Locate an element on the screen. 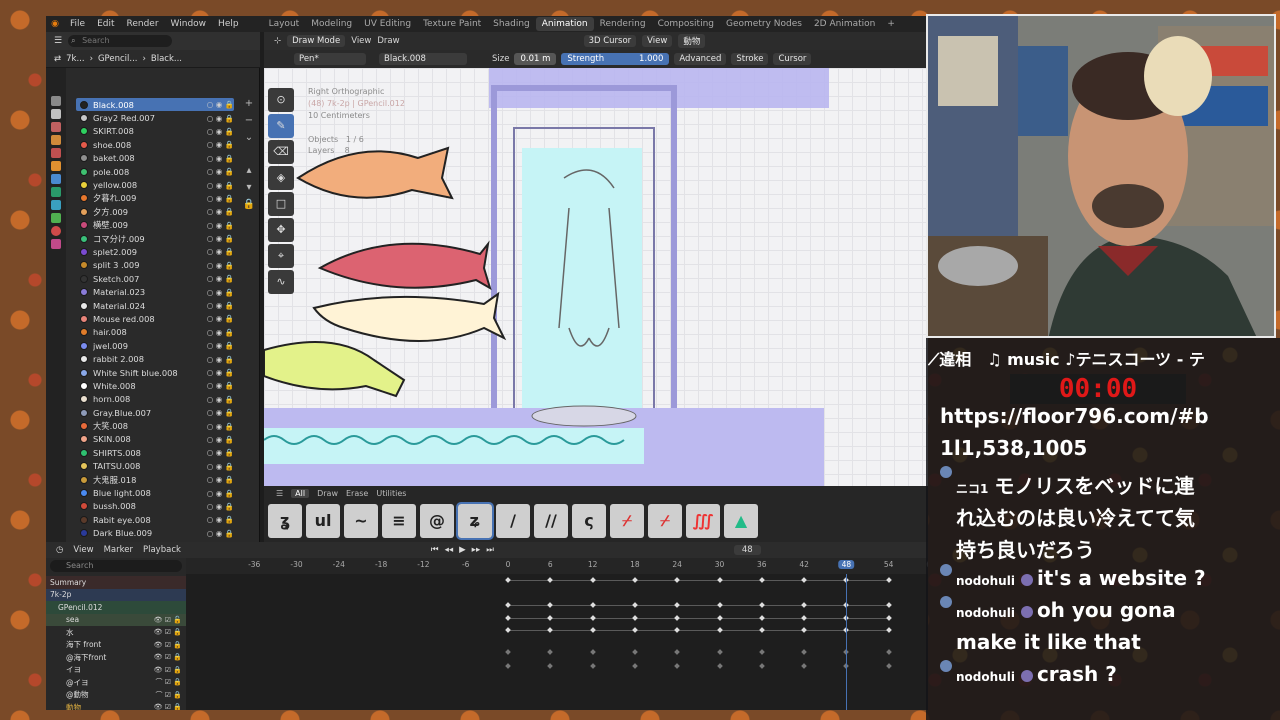 The image size is (1280, 720). material-slot: Blue light.008 ○ ◉ 🔒 is located at coordinates (155, 492).